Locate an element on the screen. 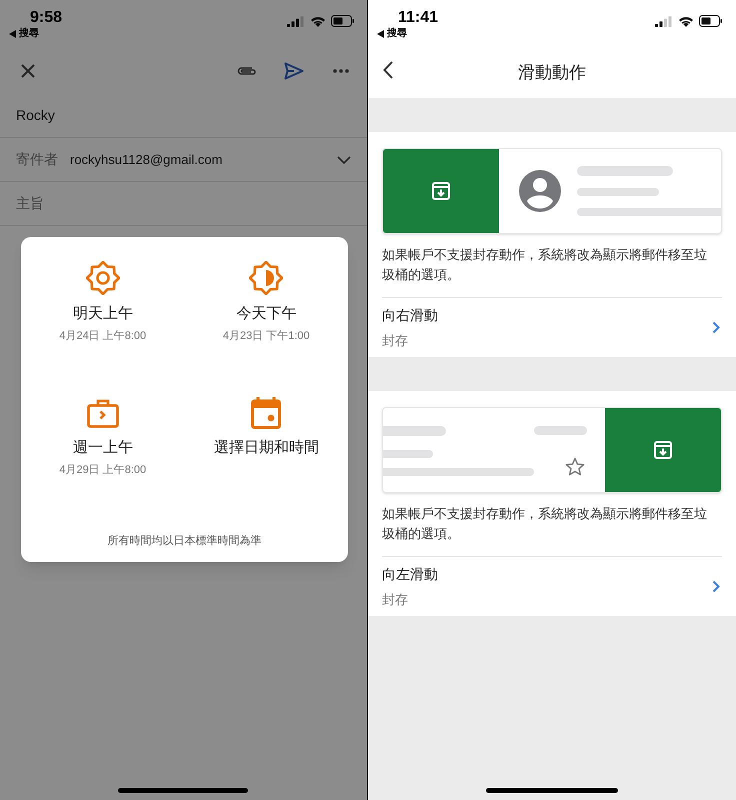 This screenshot has width=736, height=800. option-label: 明天上午 is located at coordinates (102, 314).